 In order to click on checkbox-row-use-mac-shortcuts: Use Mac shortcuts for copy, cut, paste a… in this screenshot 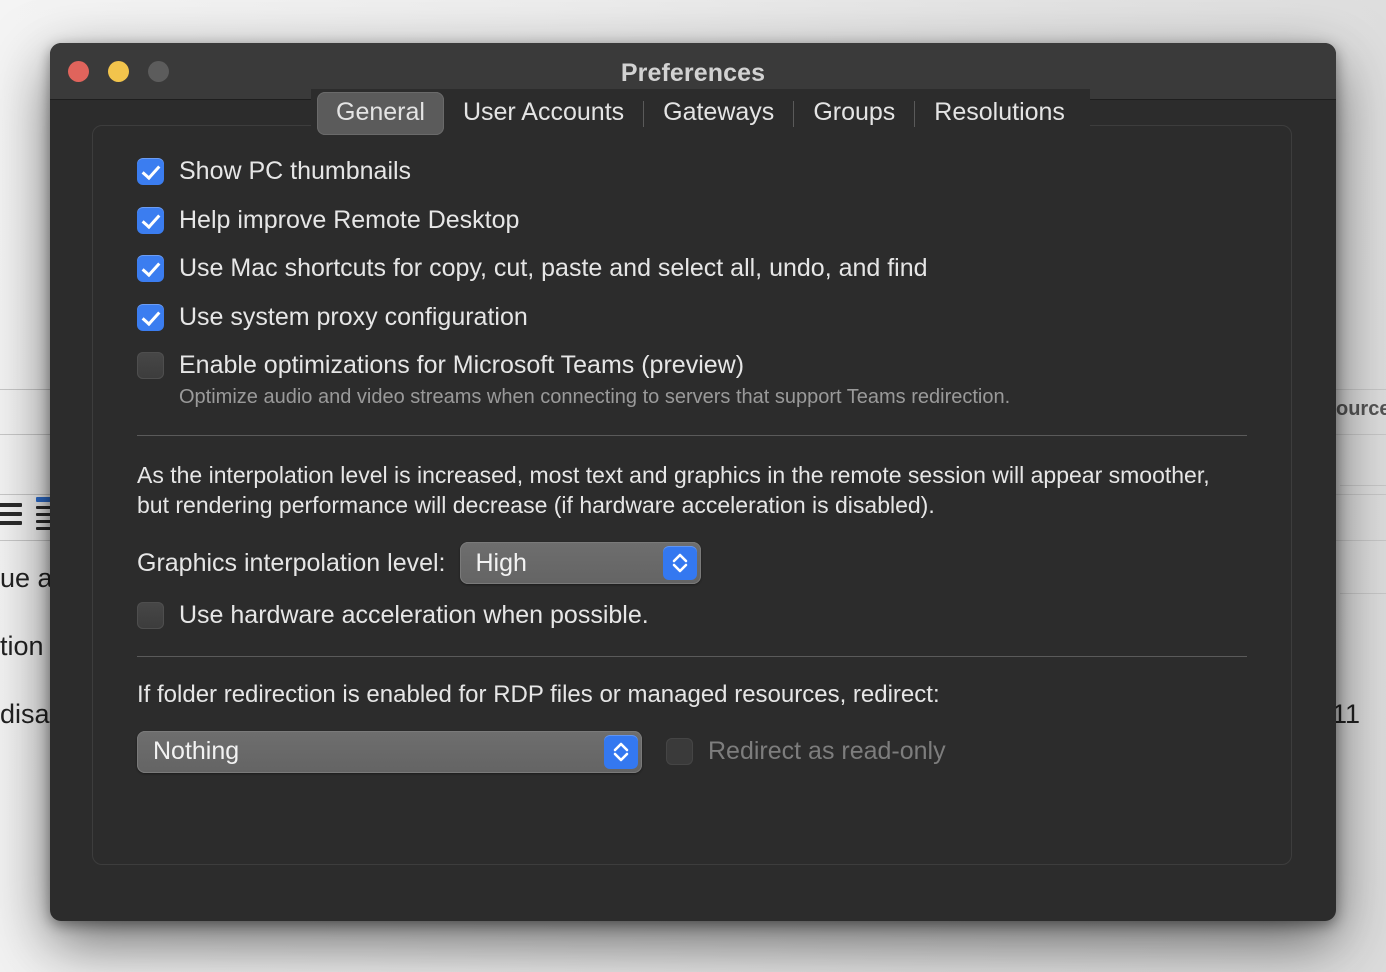, I will do `click(692, 268)`.